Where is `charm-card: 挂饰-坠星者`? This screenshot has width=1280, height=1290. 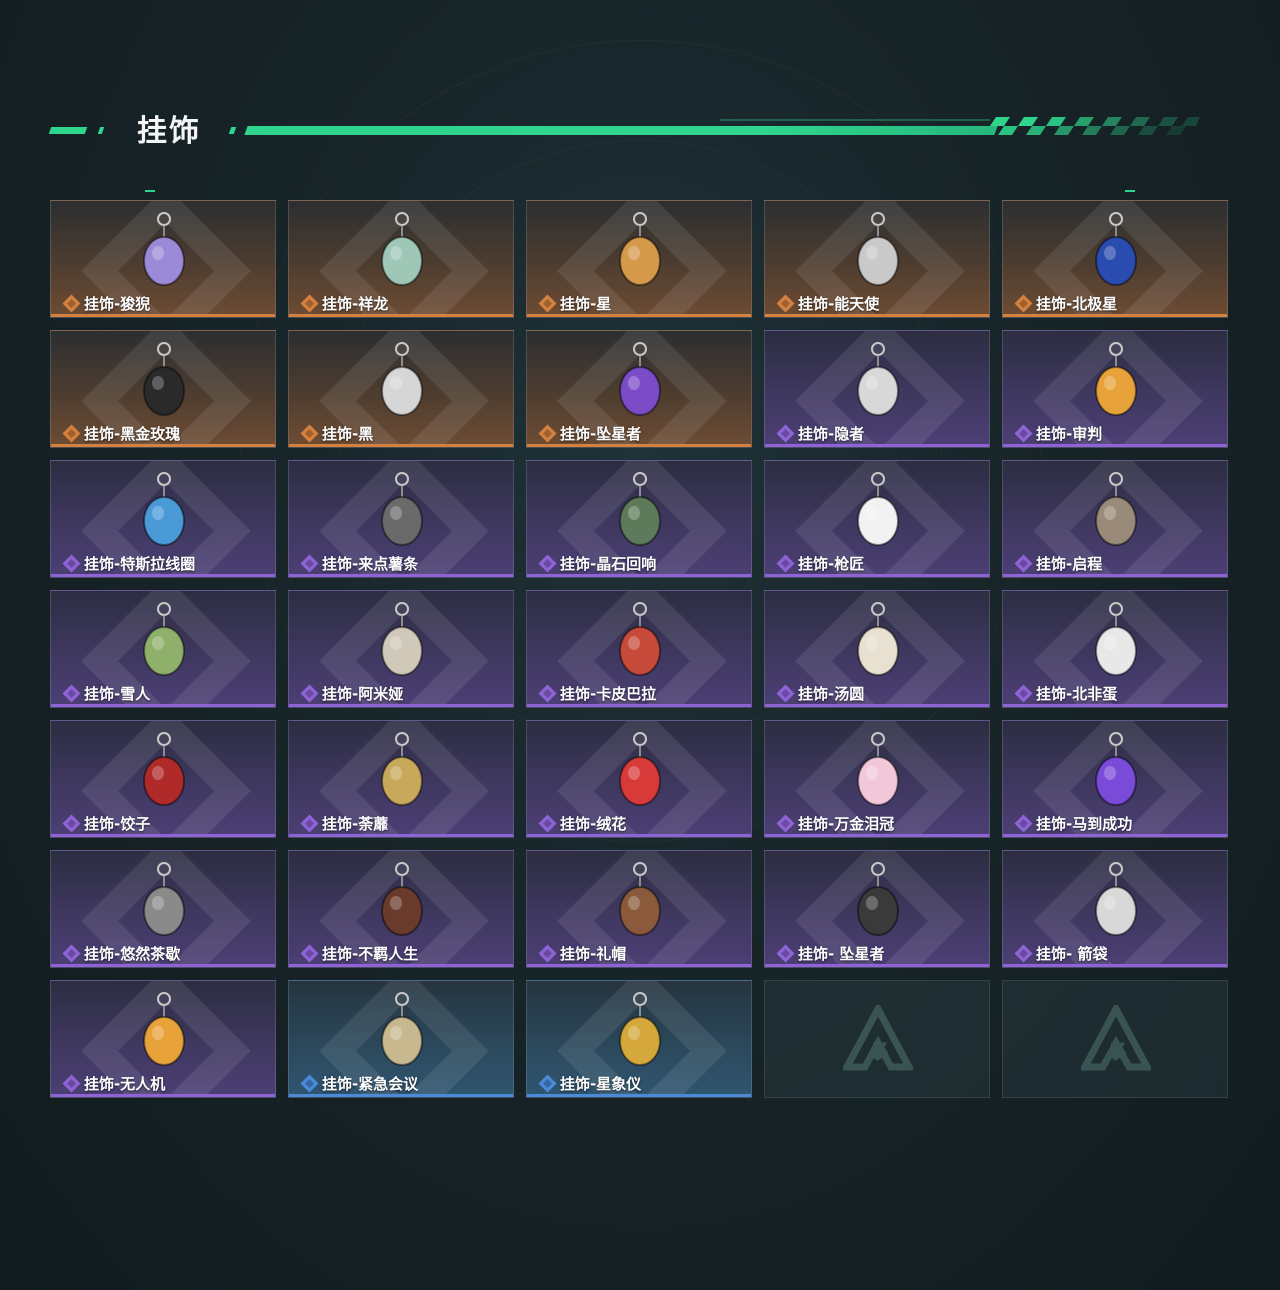 charm-card: 挂饰-坠星者 is located at coordinates (639, 389).